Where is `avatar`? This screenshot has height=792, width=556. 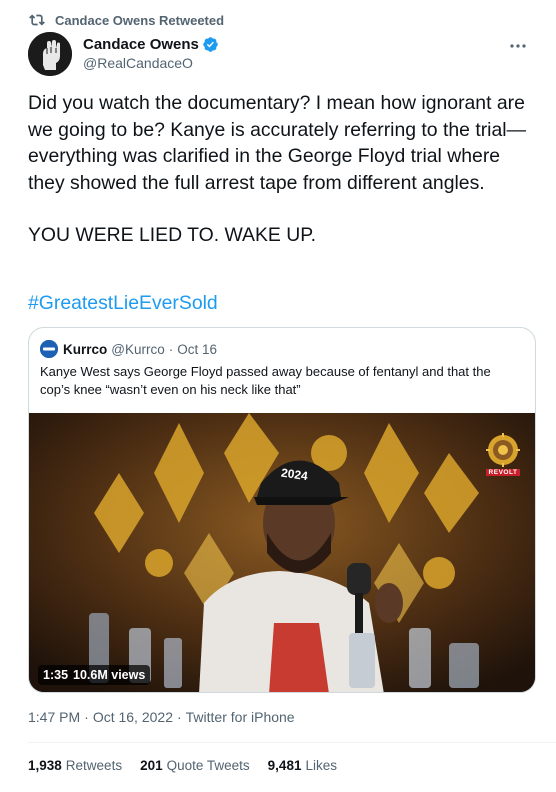 avatar is located at coordinates (50, 54).